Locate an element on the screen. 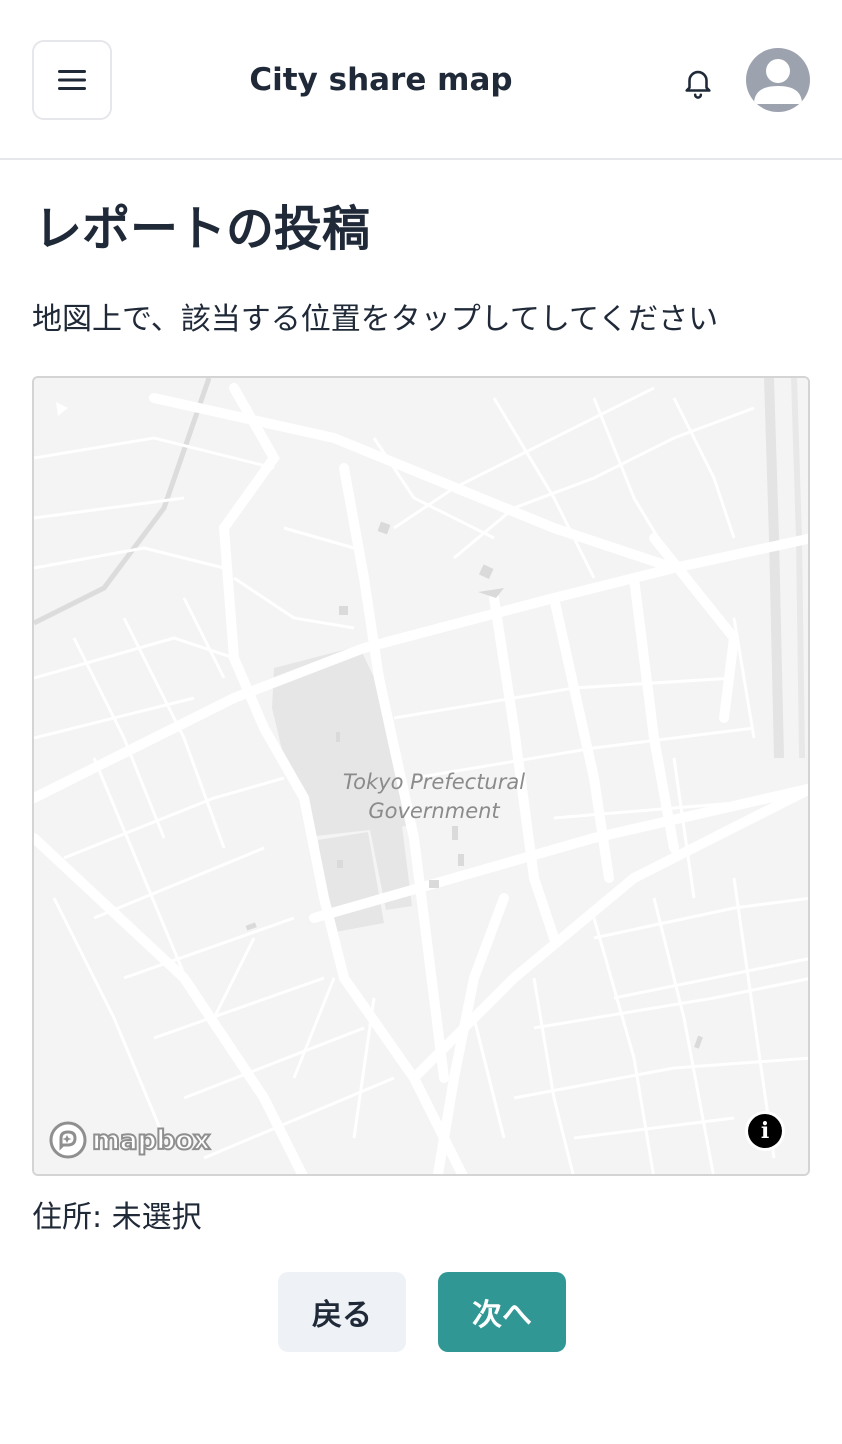 Image resolution: width=842 pixels, height=1444 pixels. map-info-button: i is located at coordinates (765, 1131).